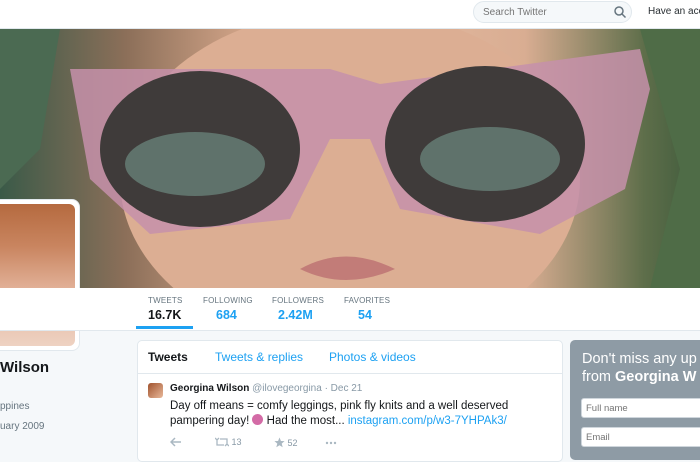 The height and width of the screenshot is (462, 700). Describe the element at coordinates (552, 12) in the screenshot. I see `search-input` at that location.